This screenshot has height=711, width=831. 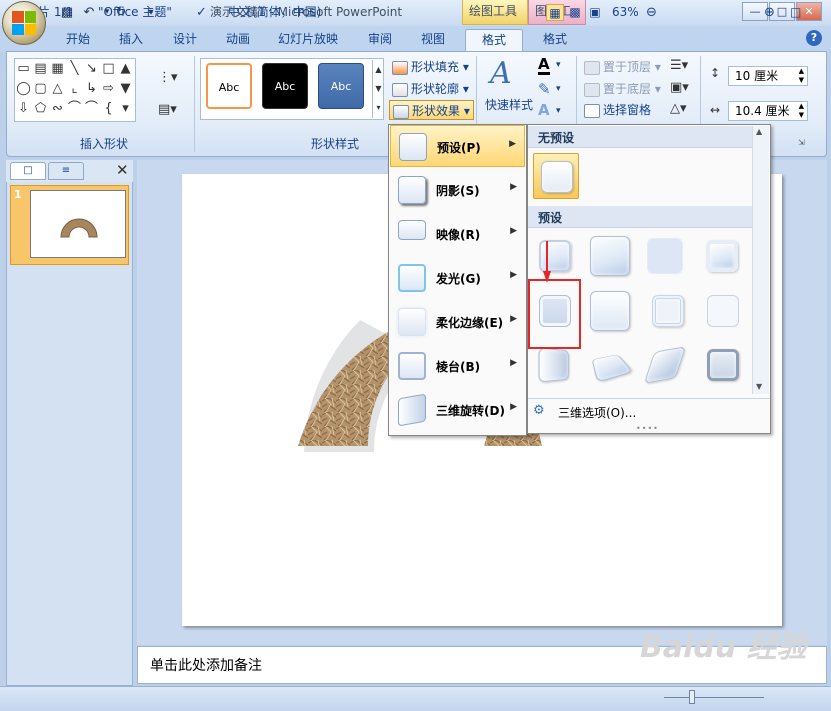 I want to click on menu-item-glow: 发光(G) ▶, so click(x=457, y=278).